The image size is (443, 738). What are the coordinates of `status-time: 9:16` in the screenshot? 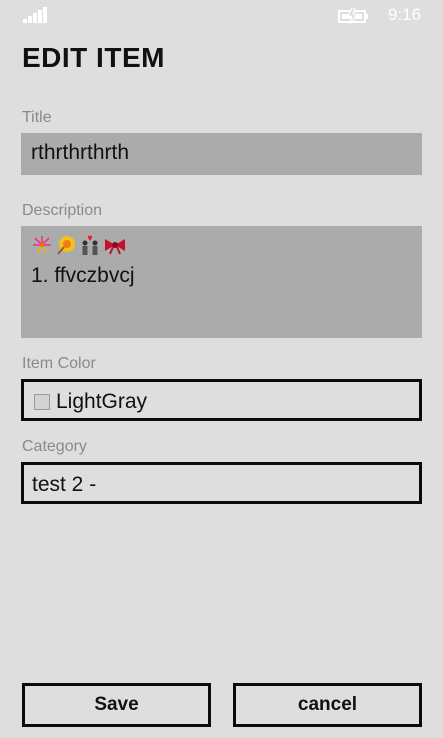 It's located at (405, 14).